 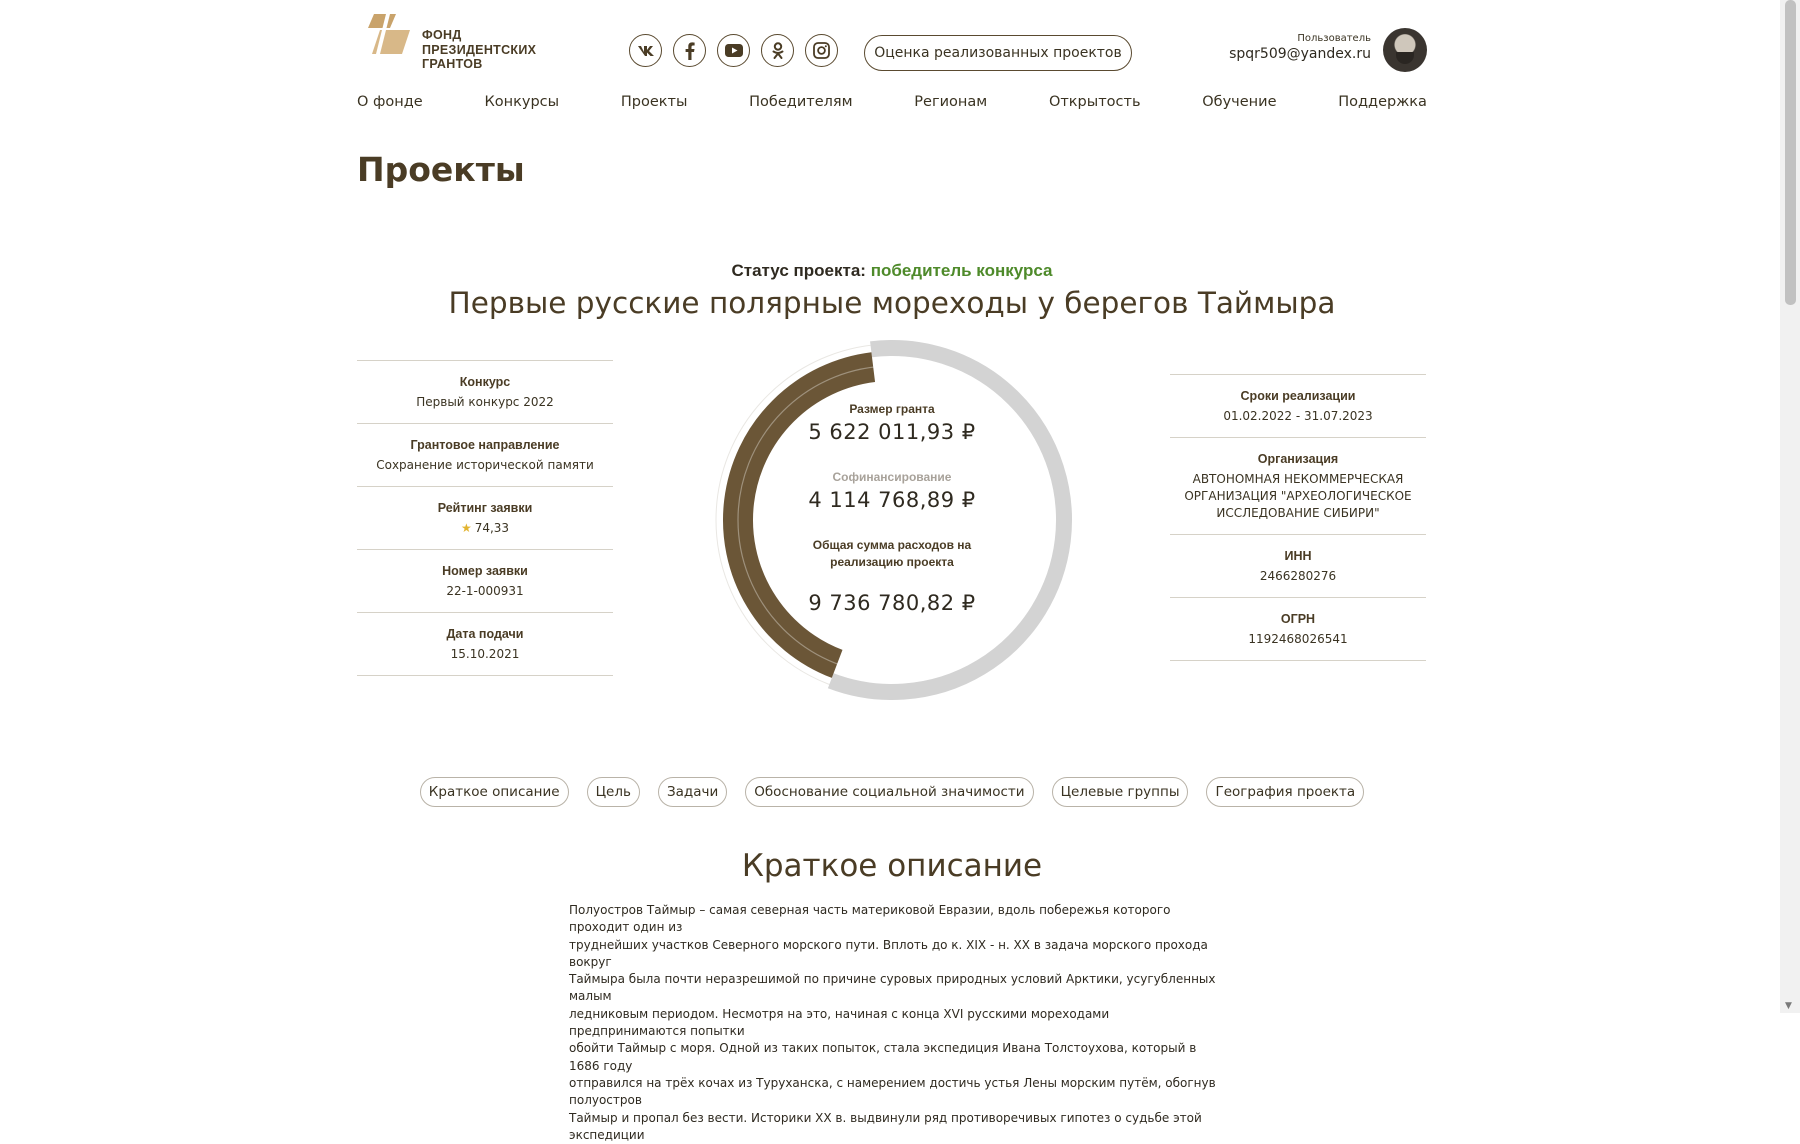 I want to click on project-status: Статус проекта: победитель конкурса, so click(x=892, y=271).